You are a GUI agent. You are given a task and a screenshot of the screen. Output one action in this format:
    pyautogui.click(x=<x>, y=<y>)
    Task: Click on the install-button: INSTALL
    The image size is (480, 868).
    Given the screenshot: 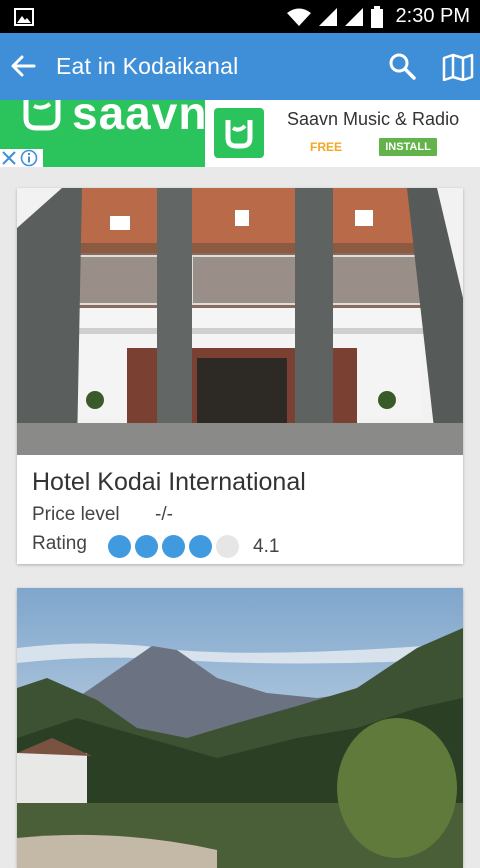 What is the action you would take?
    pyautogui.click(x=408, y=147)
    